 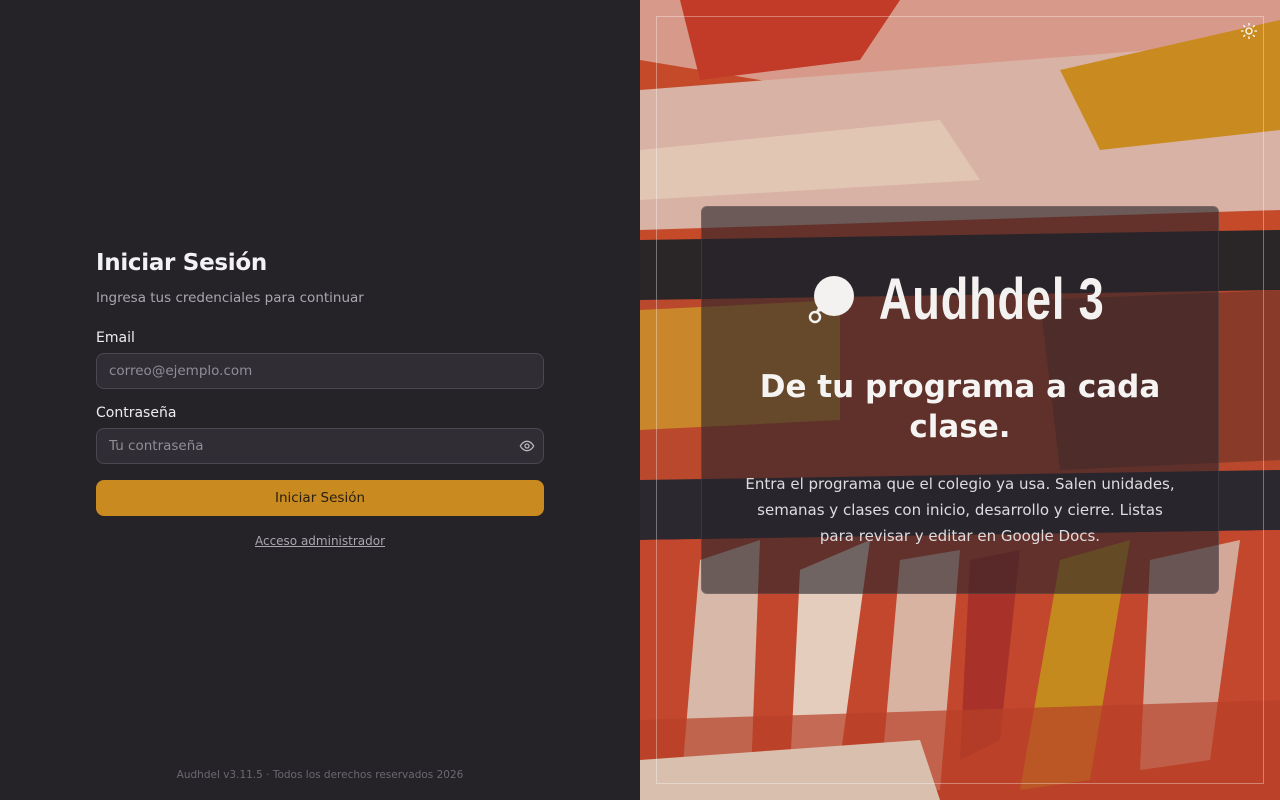 I want to click on email-field-wrapper, so click(x=320, y=371).